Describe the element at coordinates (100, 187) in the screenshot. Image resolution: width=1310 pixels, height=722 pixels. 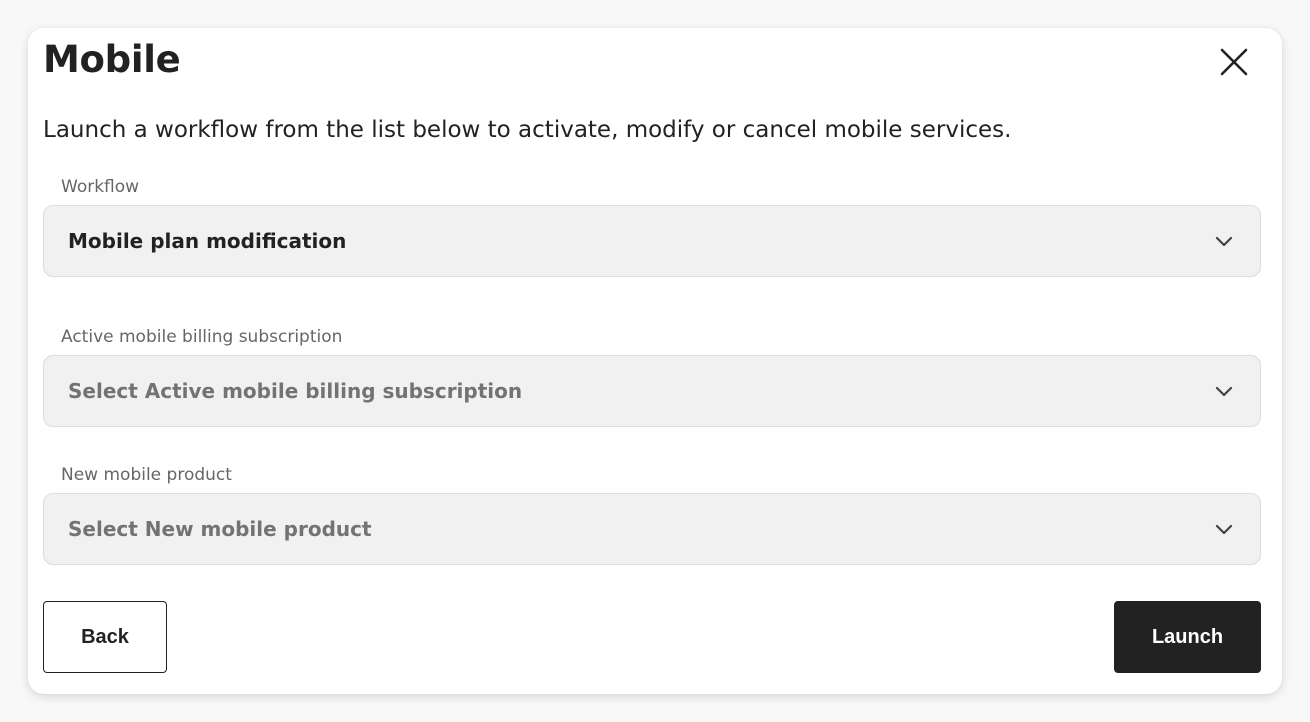
I see `workflow-label: Workflow` at that location.